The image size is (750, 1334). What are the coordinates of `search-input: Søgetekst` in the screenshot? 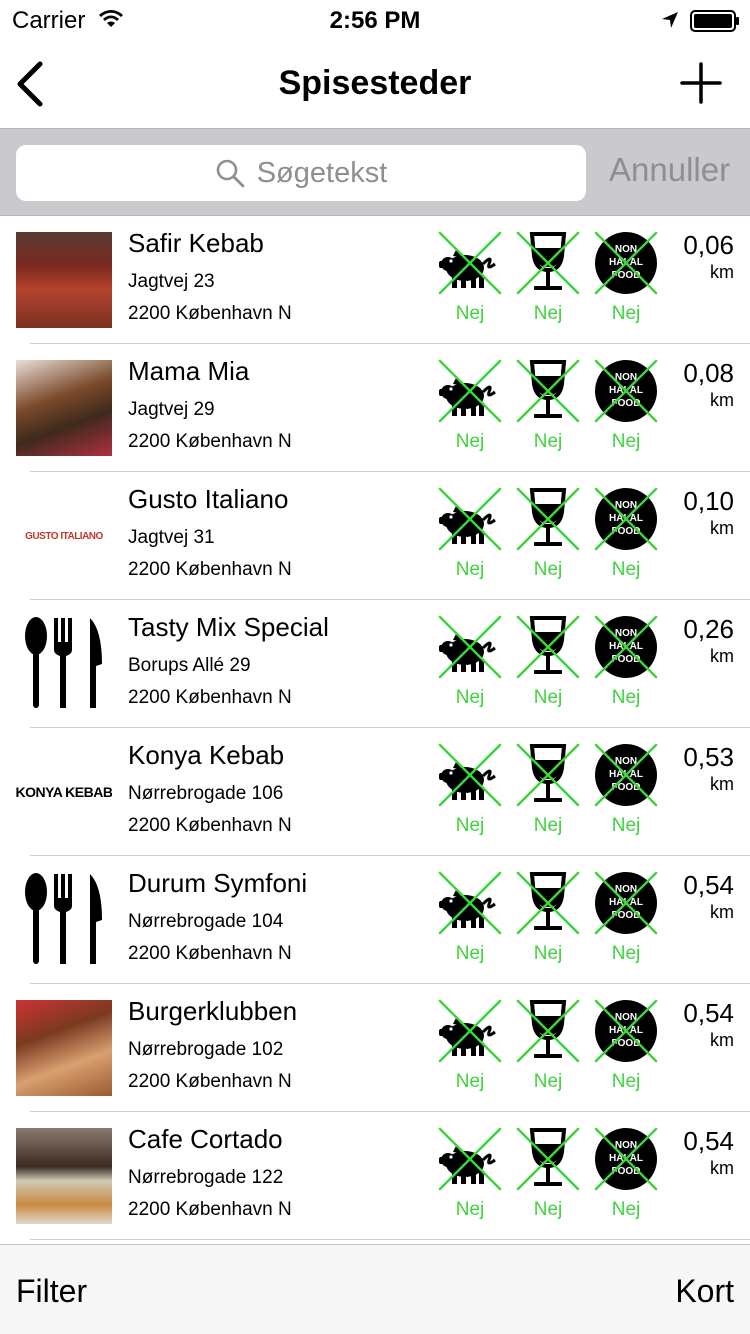 It's located at (301, 173).